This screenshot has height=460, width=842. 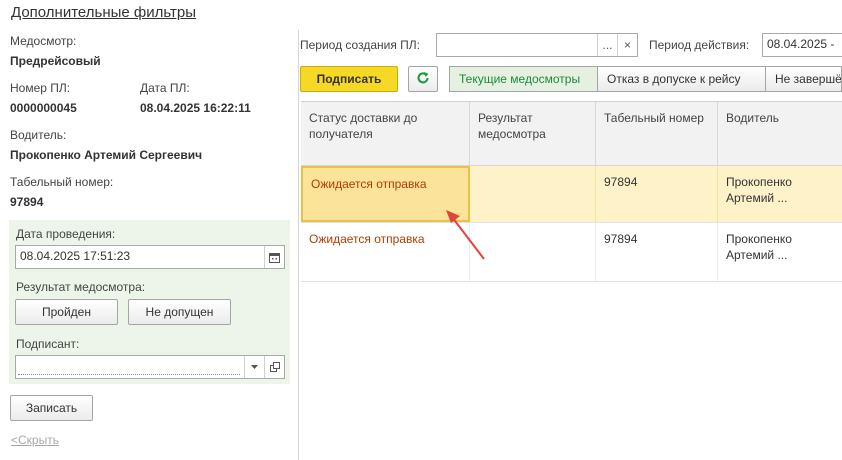 I want to click on period-created-label: Период создания ПЛ:, so click(x=360, y=45).